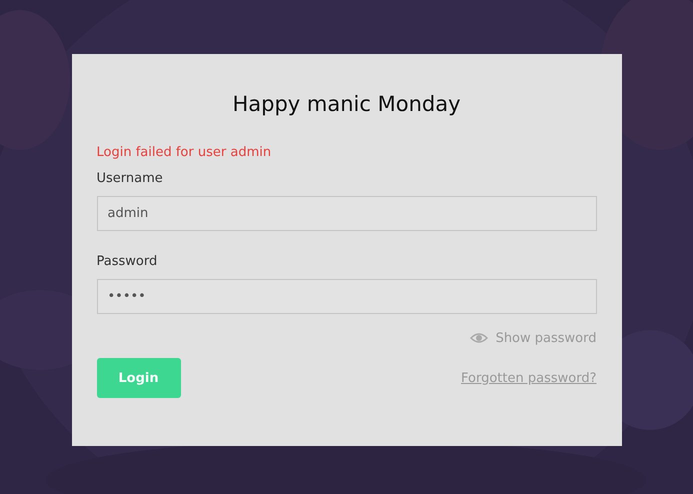 Image resolution: width=693 pixels, height=494 pixels. Describe the element at coordinates (546, 338) in the screenshot. I see `show-password-label: Show password` at that location.